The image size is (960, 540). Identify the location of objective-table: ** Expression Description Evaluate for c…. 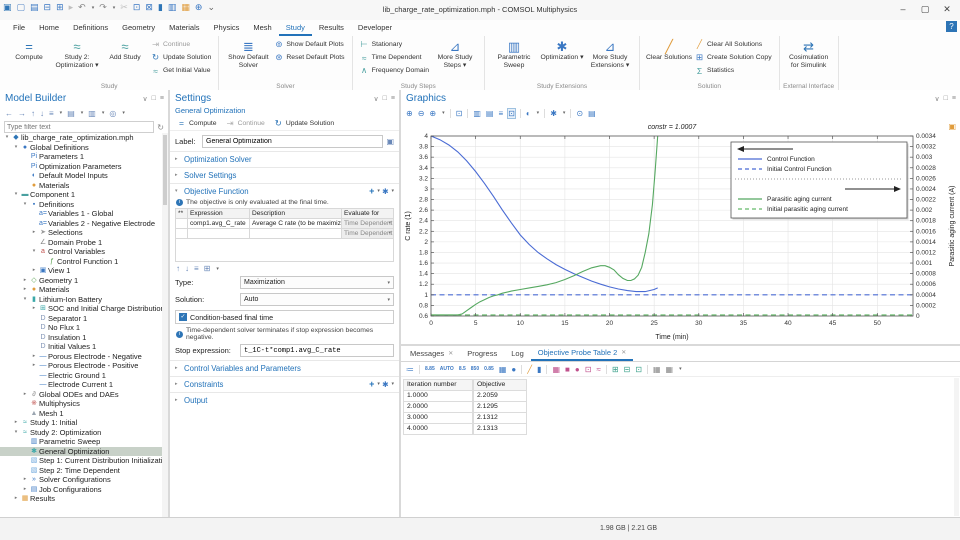
(284, 235).